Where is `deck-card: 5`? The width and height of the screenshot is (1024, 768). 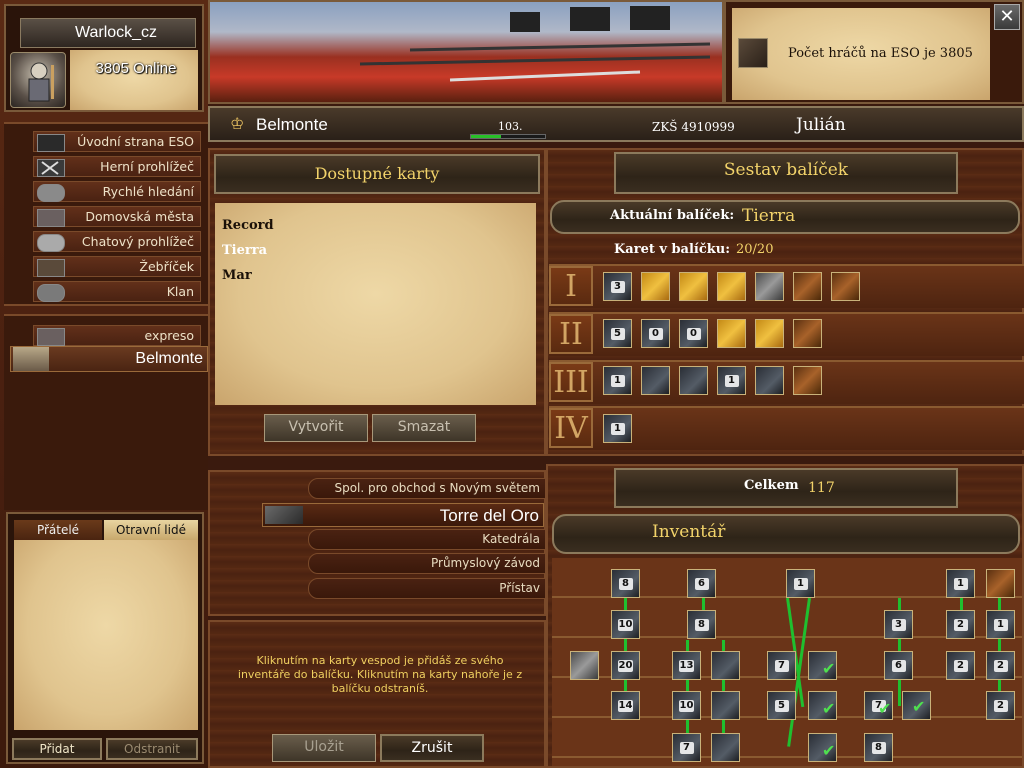
deck-card: 5 is located at coordinates (617, 333).